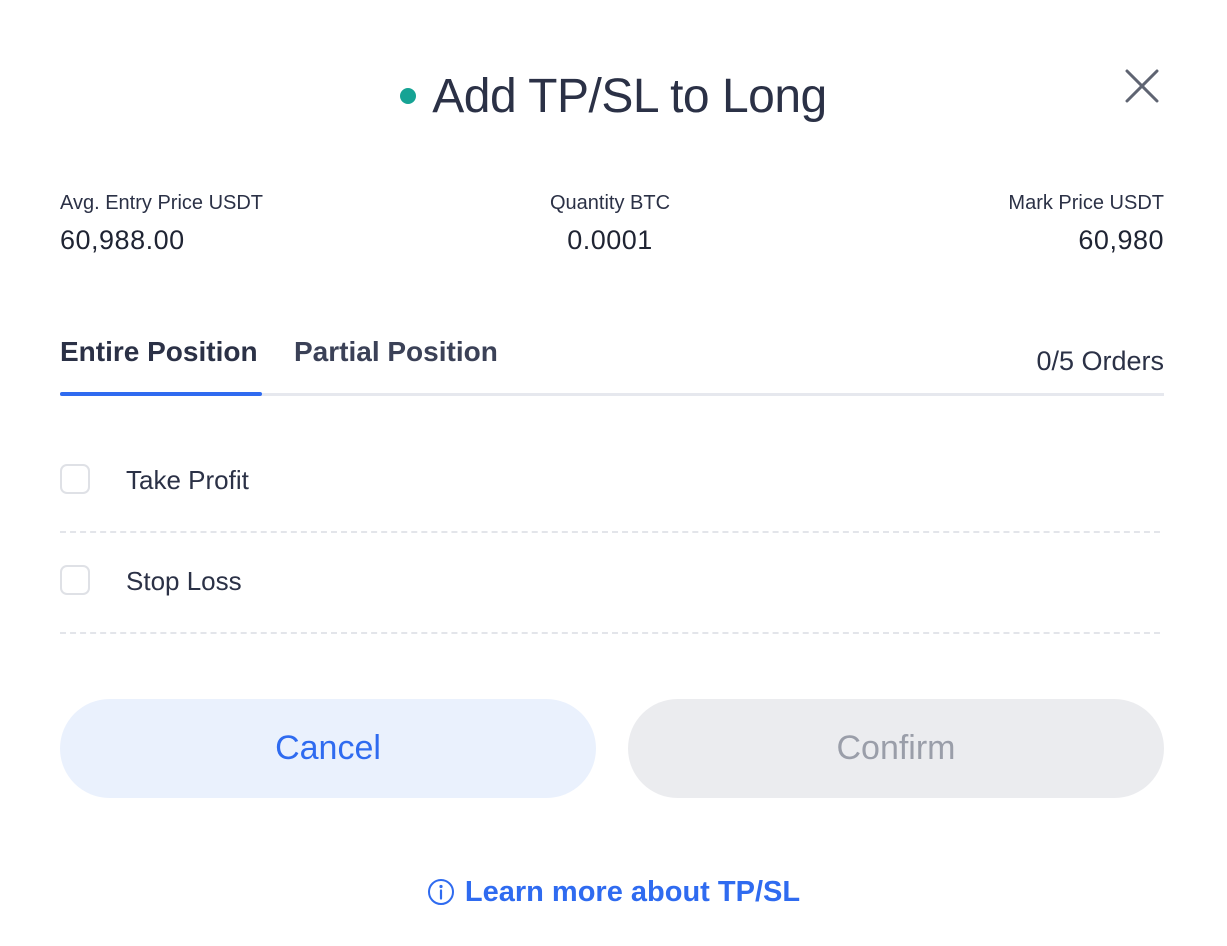  I want to click on mark-price-value: 60,980, so click(1121, 240).